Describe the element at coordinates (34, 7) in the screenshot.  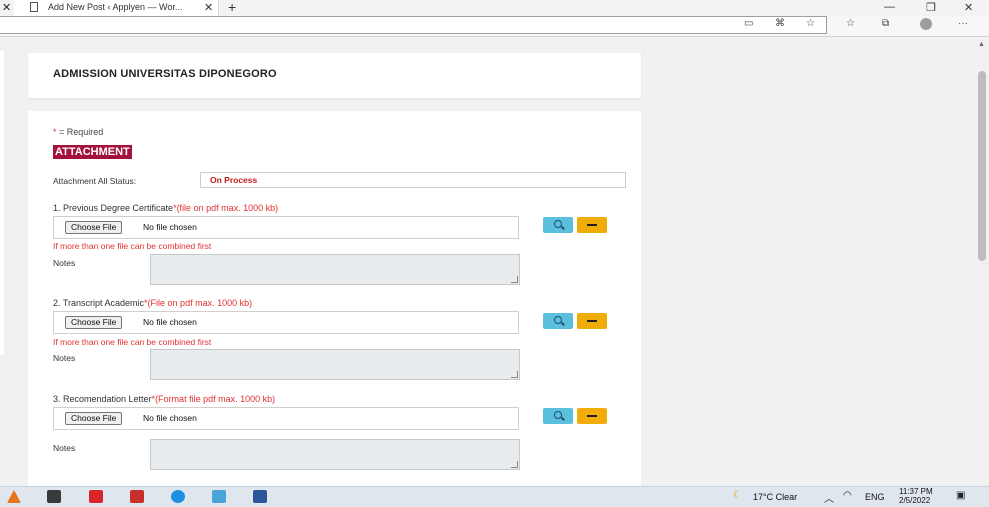
I see `page-icon` at that location.